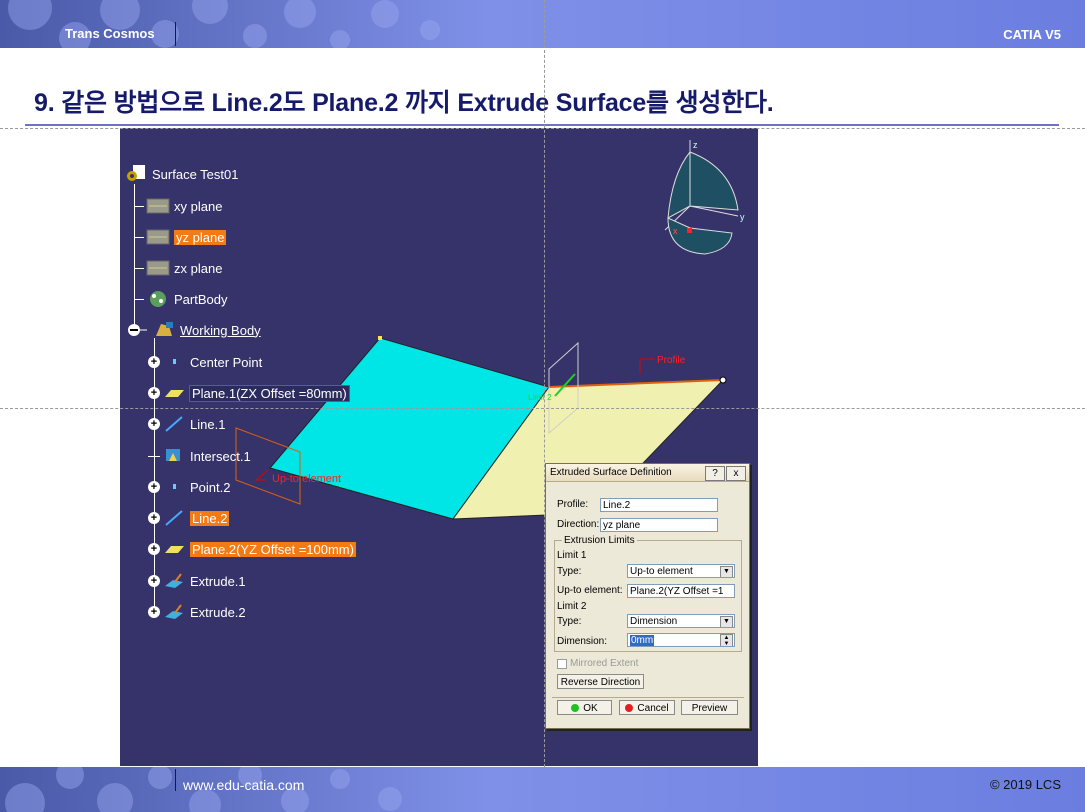  Describe the element at coordinates (542, 789) in the screenshot. I see `footer-bar: www.edu-catia.com © 2019 LCS` at that location.